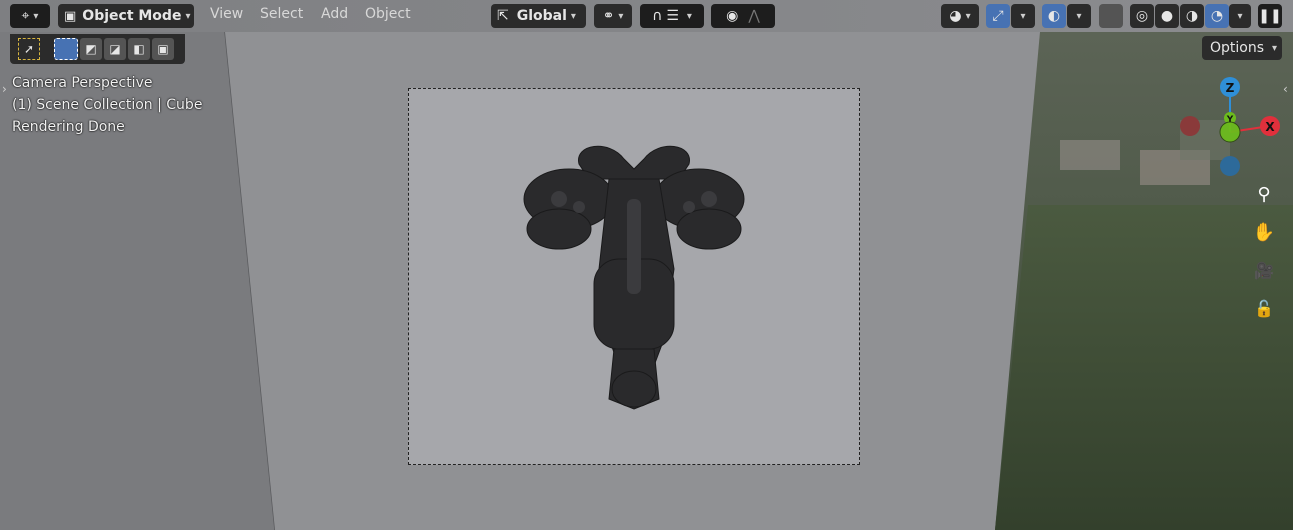  I want to click on axis-neg-z-handle, so click(1230, 166).